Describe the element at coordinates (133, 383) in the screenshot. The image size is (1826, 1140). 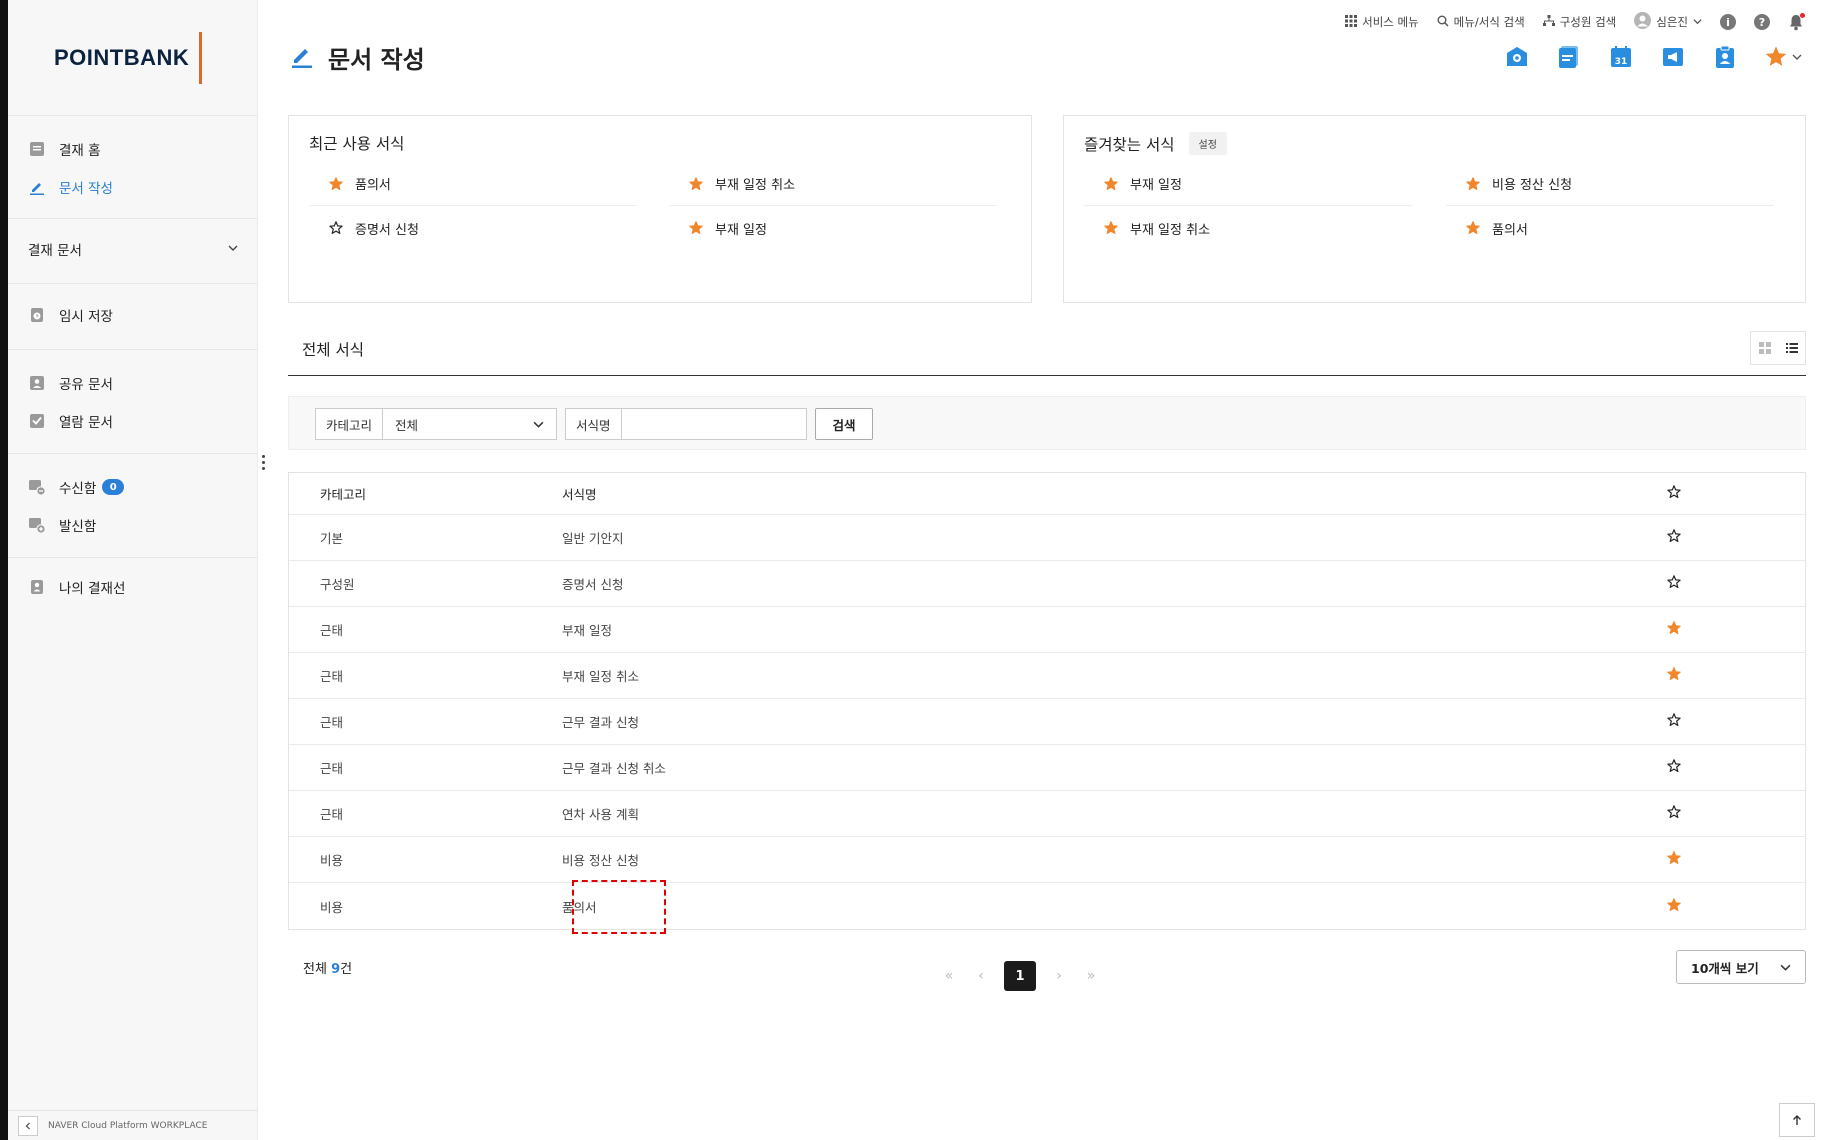
I see `sidebar-item-shared-docs: 공유 문서` at that location.